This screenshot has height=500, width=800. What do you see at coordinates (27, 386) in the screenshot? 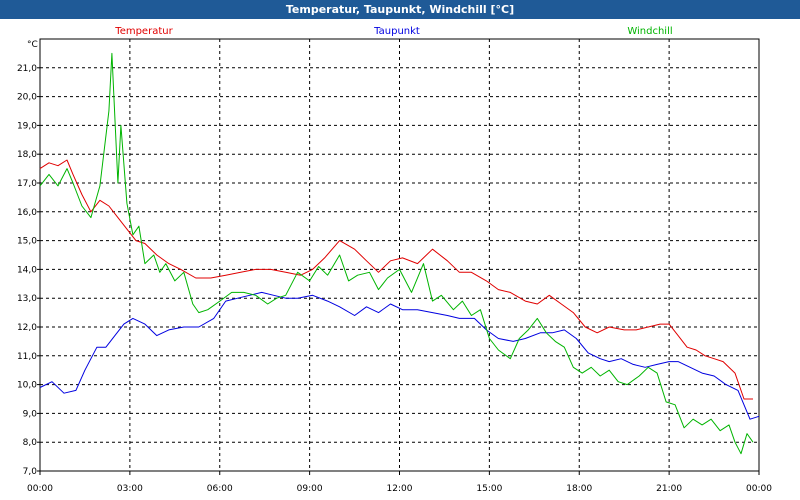
I see `y-tick-label: 10,0` at bounding box center [27, 386].